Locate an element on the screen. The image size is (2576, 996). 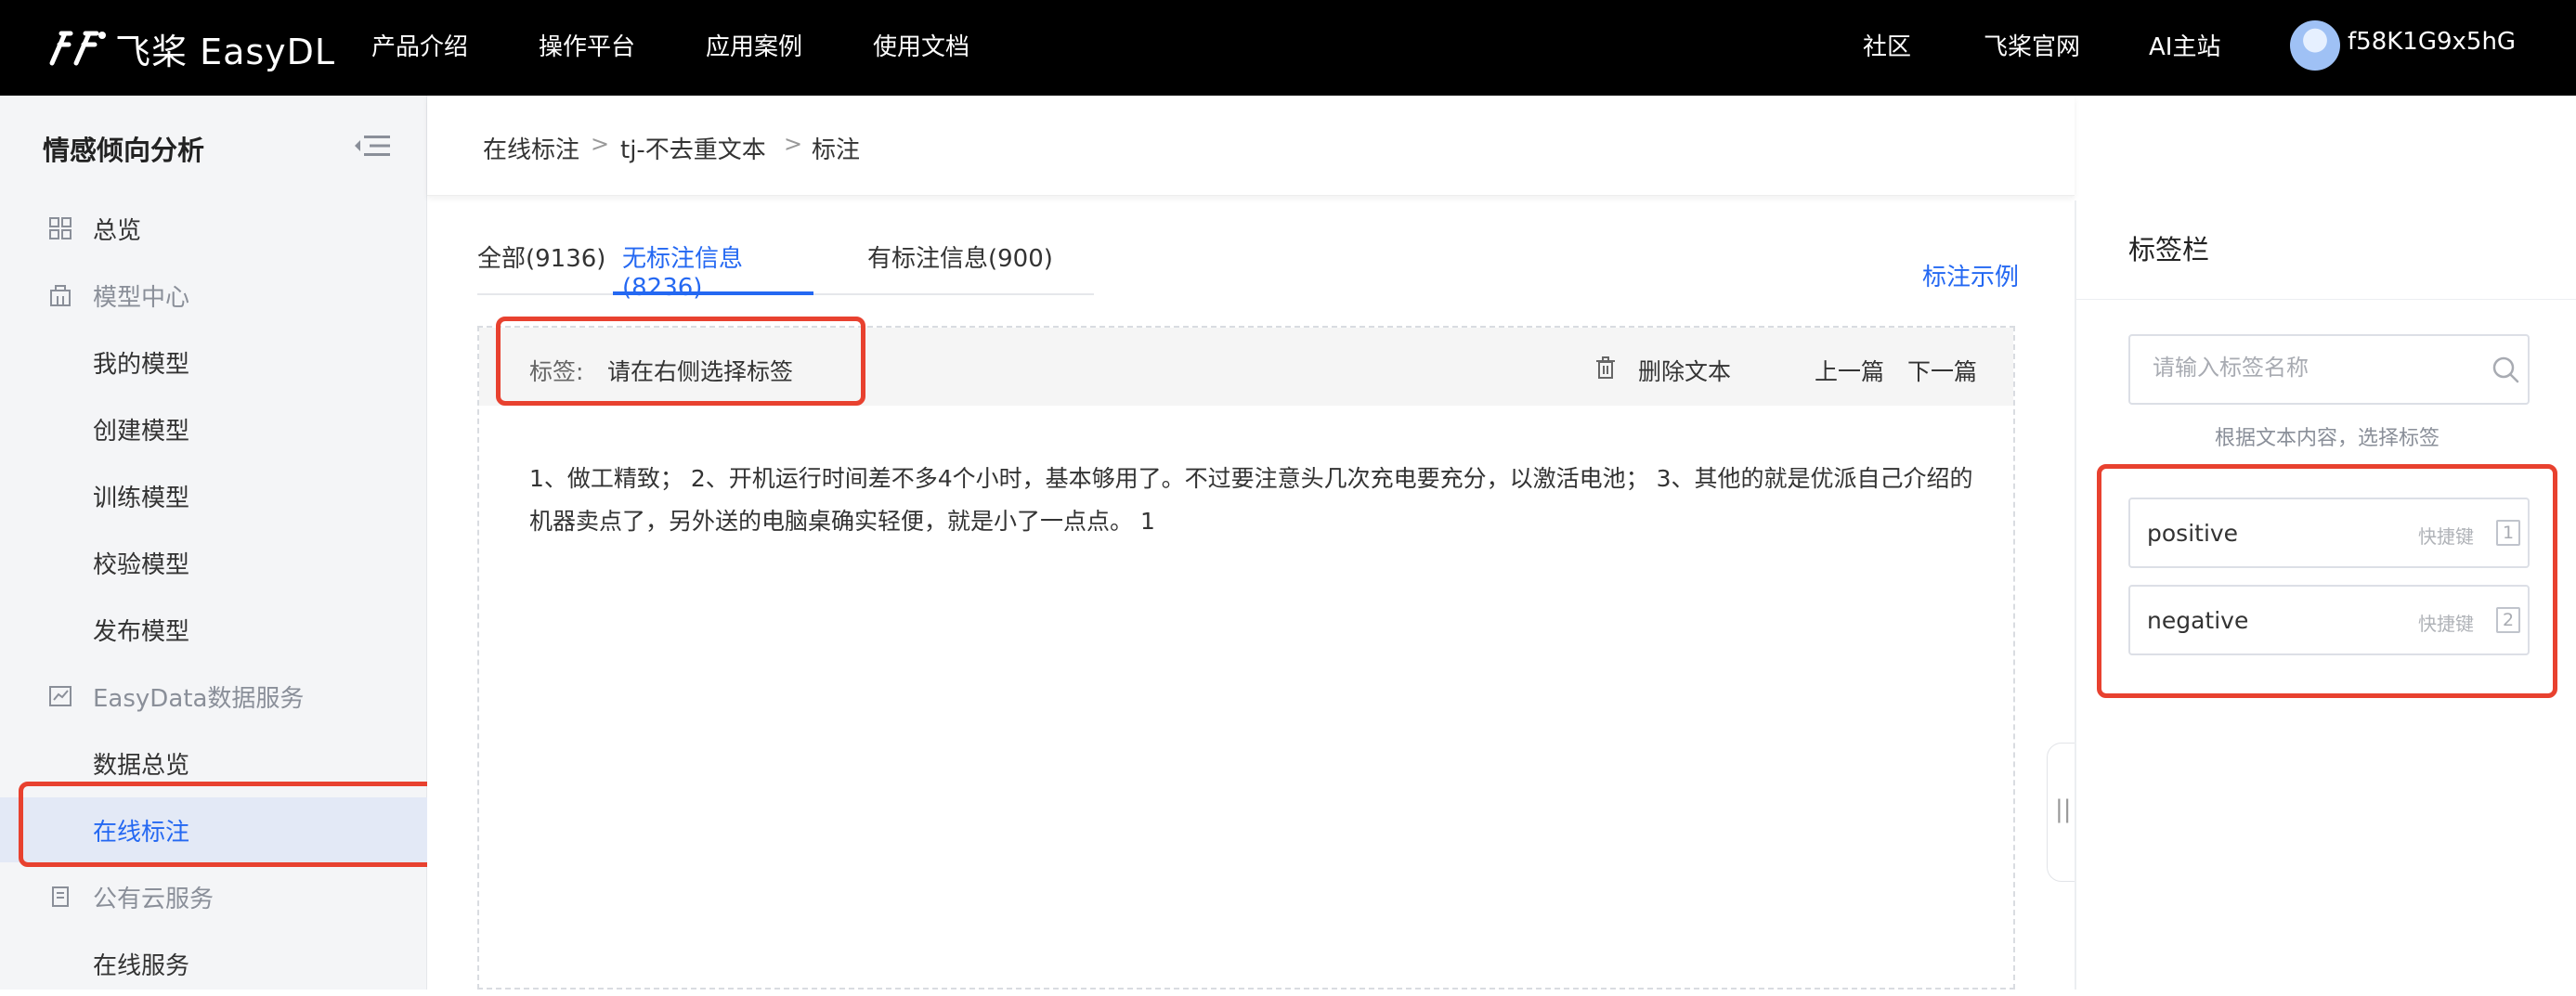
breadcrumb-dataset: tj-不去重文本 is located at coordinates (693, 148).